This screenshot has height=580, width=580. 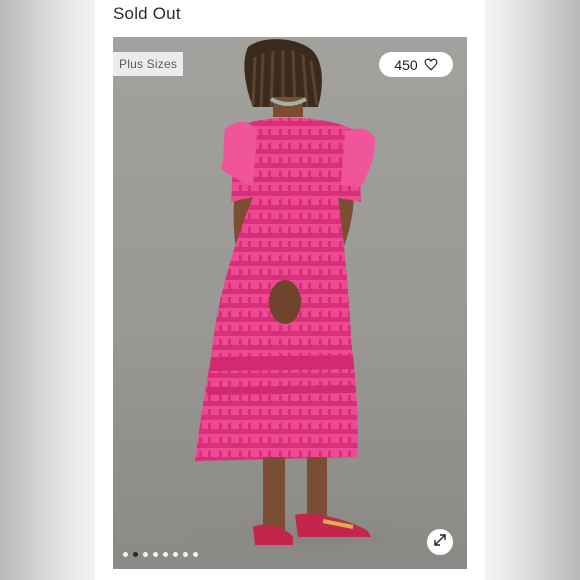 I want to click on like-button: 450, so click(x=416, y=64).